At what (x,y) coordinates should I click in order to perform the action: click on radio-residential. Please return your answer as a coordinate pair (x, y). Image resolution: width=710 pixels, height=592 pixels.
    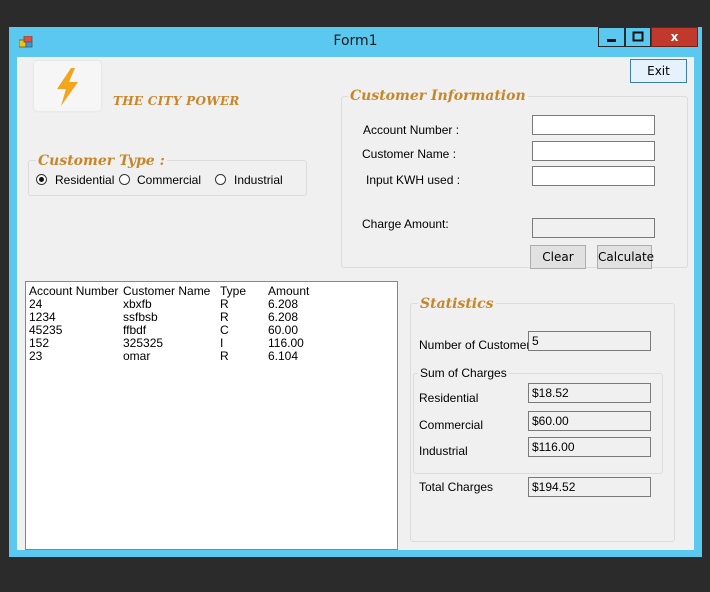
    Looking at the image, I should click on (41, 179).